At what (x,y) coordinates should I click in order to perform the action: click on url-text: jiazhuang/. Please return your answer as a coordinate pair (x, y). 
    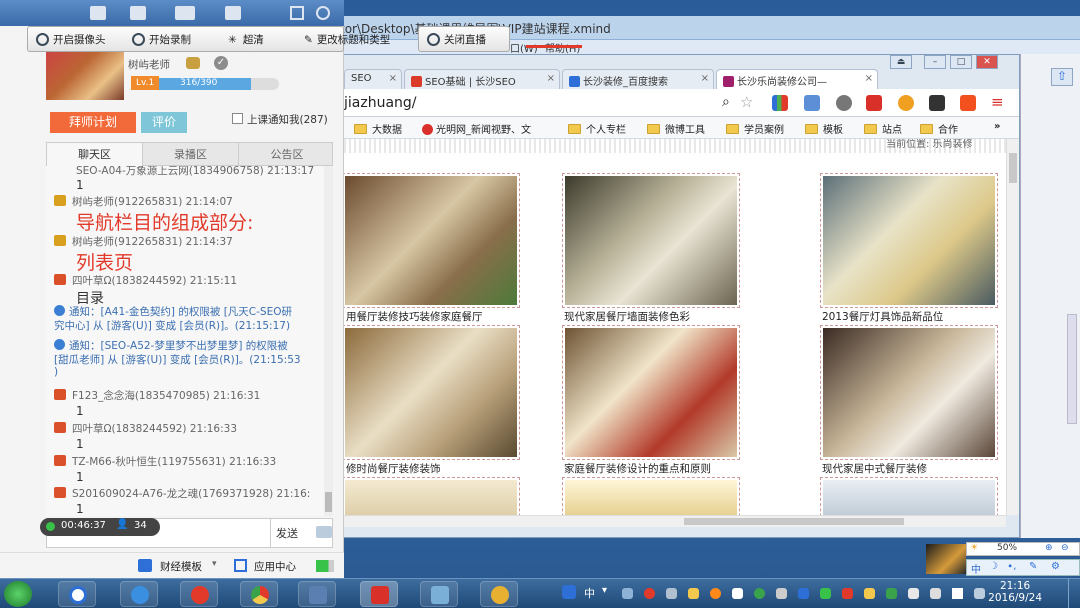
    Looking at the image, I should click on (380, 103).